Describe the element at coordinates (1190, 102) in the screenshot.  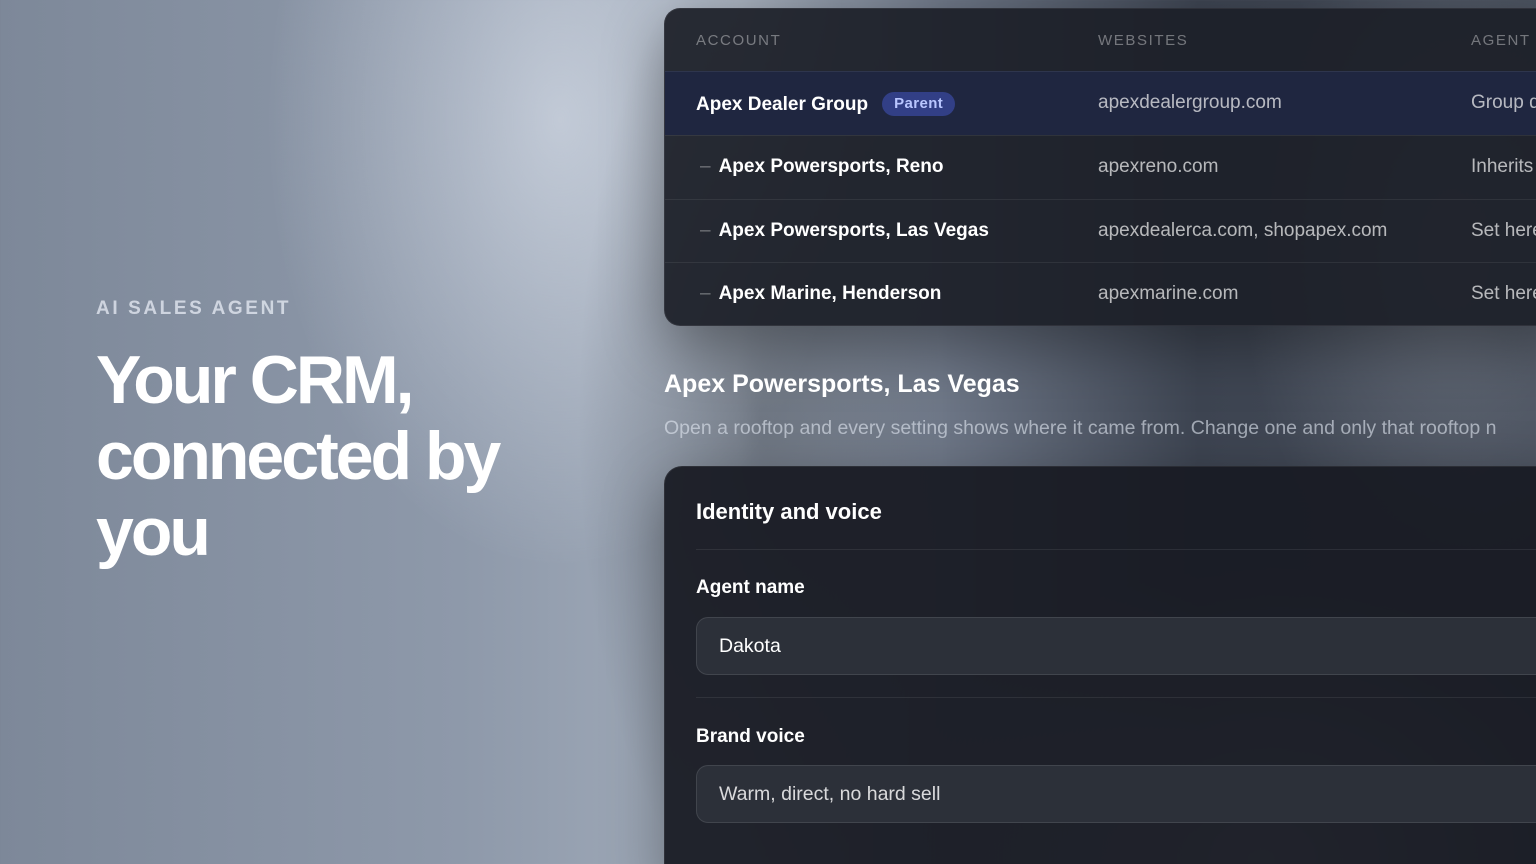
I see `websites-cell: apexdealergroup.com` at that location.